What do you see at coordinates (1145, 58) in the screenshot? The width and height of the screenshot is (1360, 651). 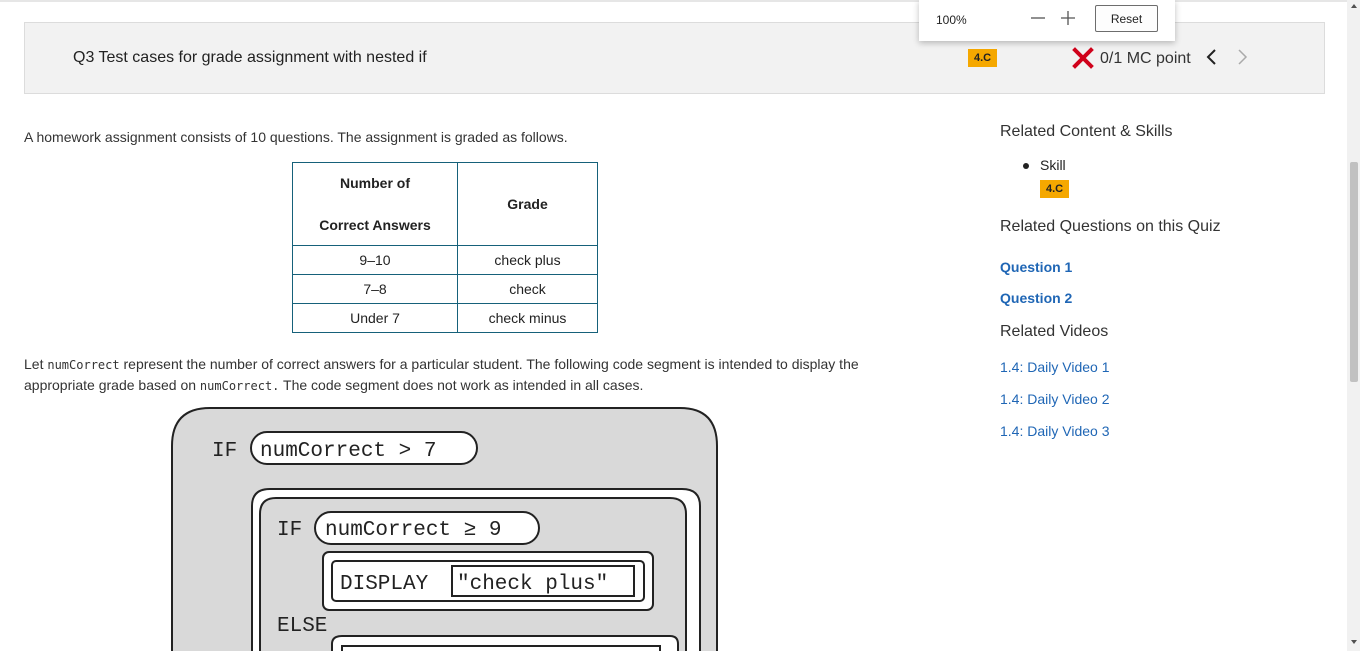 I see `score-label: 0/1 MC point` at bounding box center [1145, 58].